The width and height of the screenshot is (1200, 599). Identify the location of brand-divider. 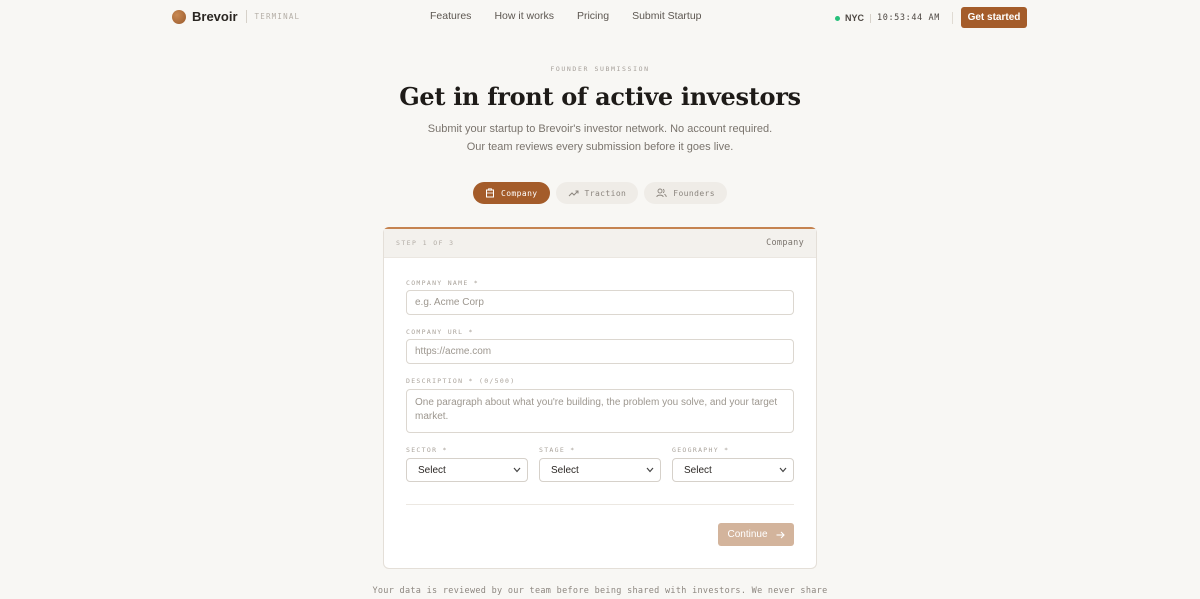
(246, 16).